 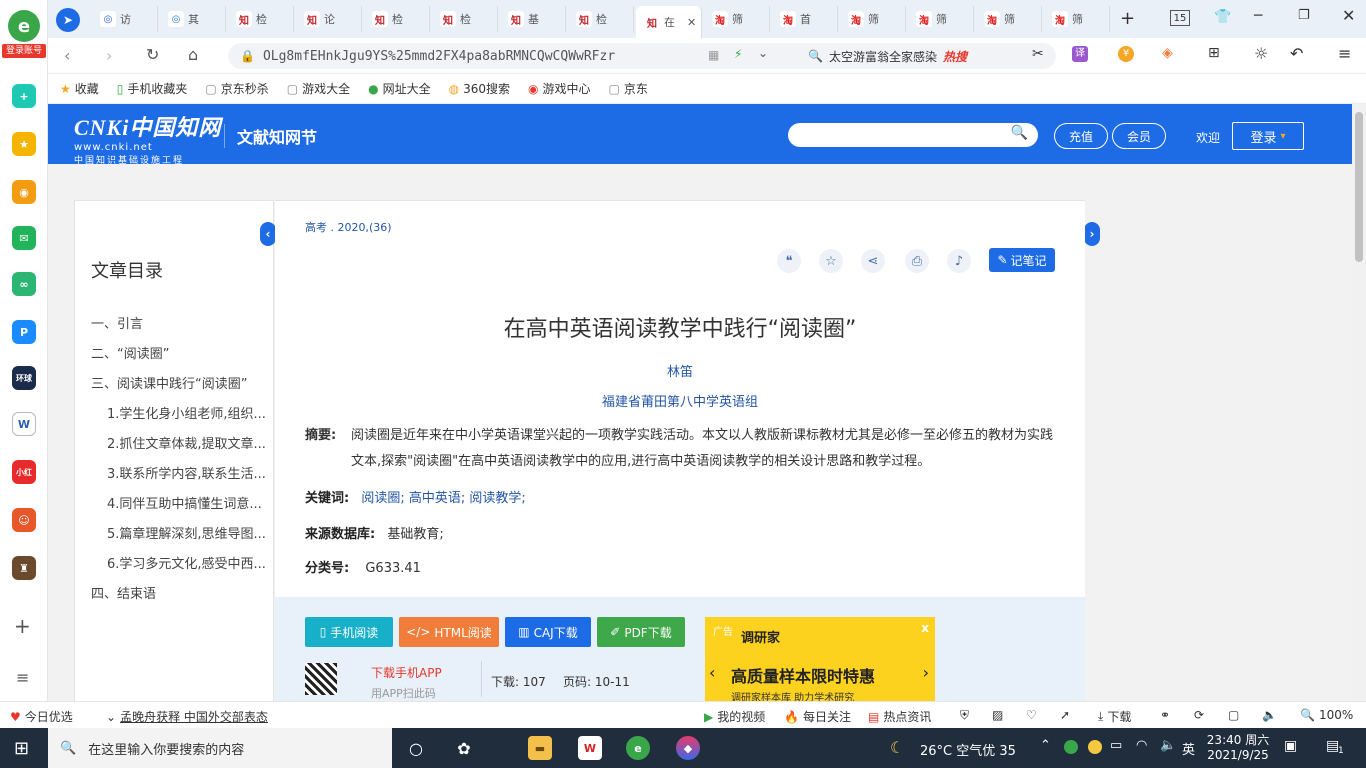 What do you see at coordinates (817, 716) in the screenshot?
I see `daily-focus: 🔥 每日关注` at bounding box center [817, 716].